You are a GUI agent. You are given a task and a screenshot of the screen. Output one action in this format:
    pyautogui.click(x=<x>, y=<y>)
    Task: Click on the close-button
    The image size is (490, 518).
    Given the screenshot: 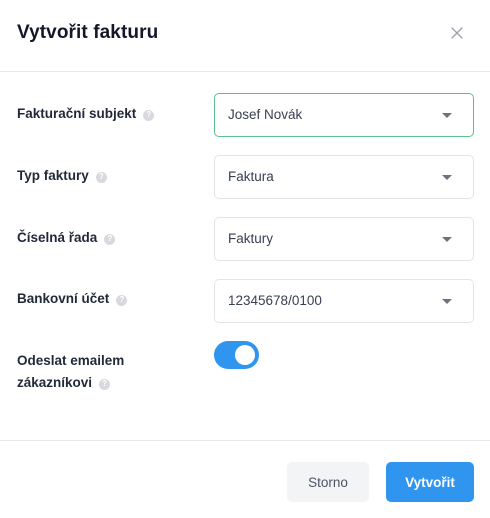 What is the action you would take?
    pyautogui.click(x=457, y=33)
    